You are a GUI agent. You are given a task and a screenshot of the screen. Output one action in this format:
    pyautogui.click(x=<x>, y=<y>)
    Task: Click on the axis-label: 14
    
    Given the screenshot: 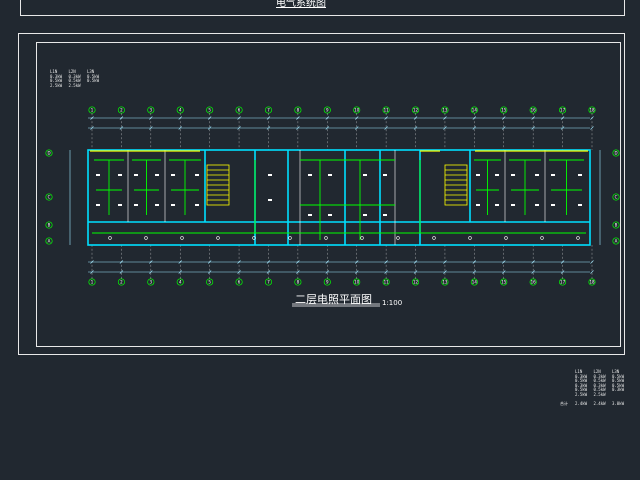 What is the action you would take?
    pyautogui.click(x=475, y=110)
    